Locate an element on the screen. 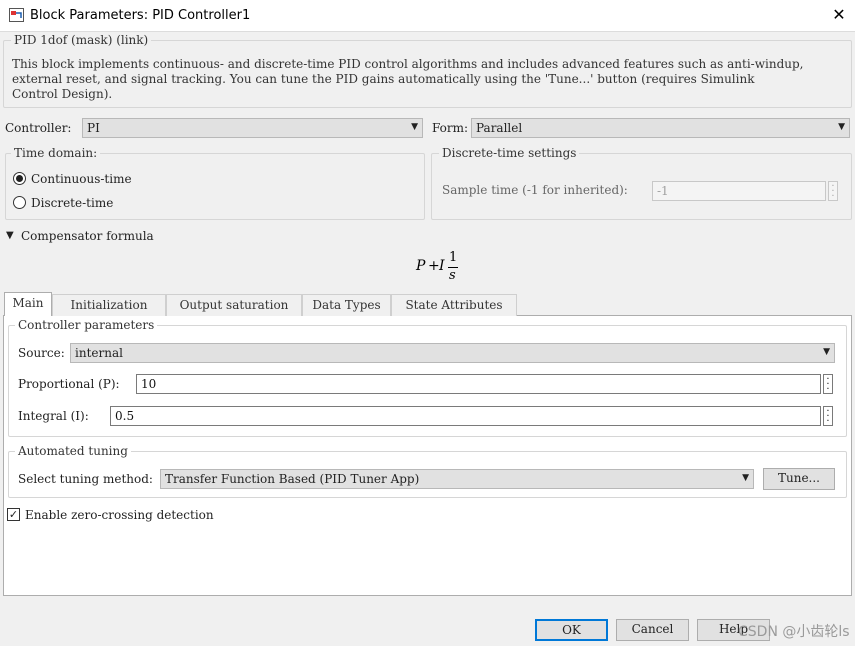  controller-label: Controller: is located at coordinates (38, 128).